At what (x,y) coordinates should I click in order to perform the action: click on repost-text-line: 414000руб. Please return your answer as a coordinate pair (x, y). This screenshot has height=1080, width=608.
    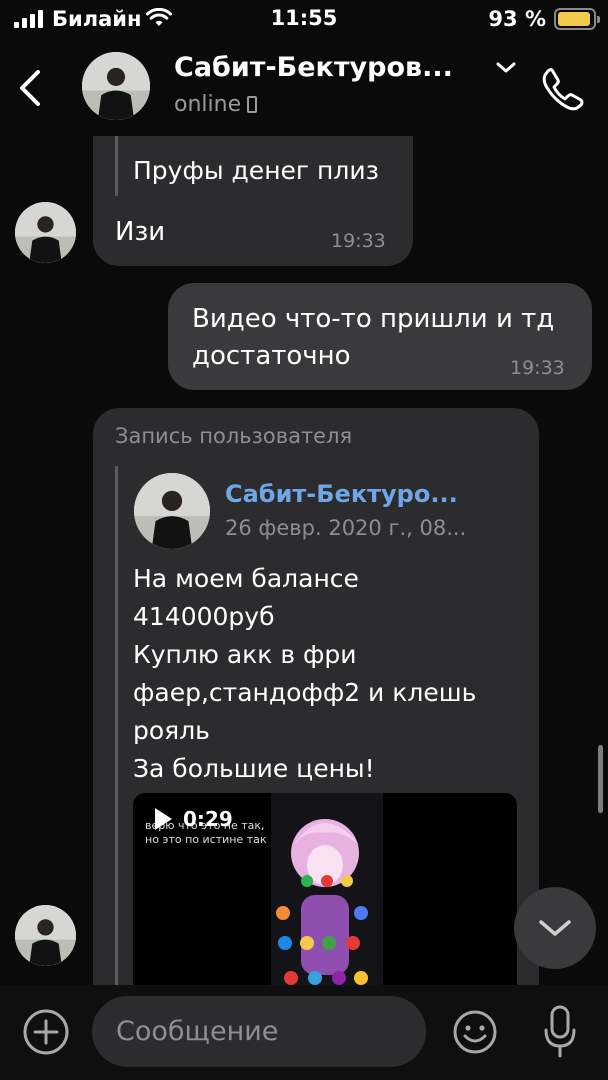
    Looking at the image, I should click on (204, 616).